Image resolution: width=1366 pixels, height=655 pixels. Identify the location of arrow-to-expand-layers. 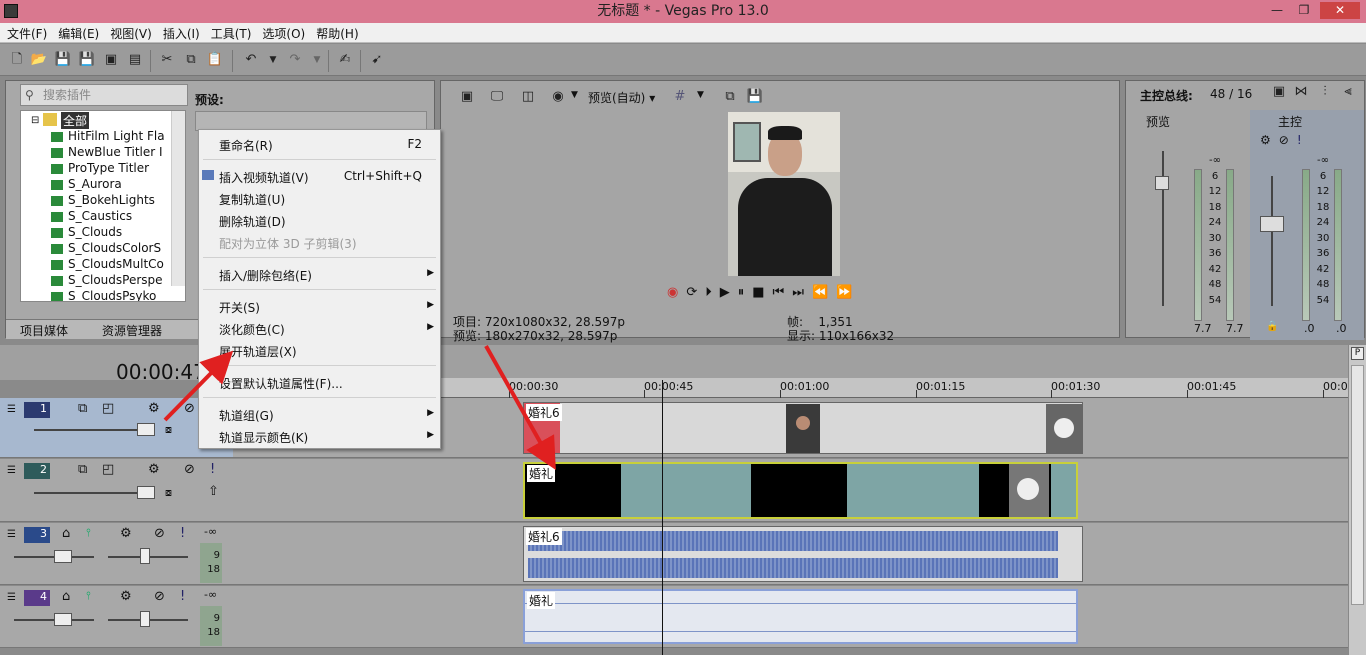
(198, 386).